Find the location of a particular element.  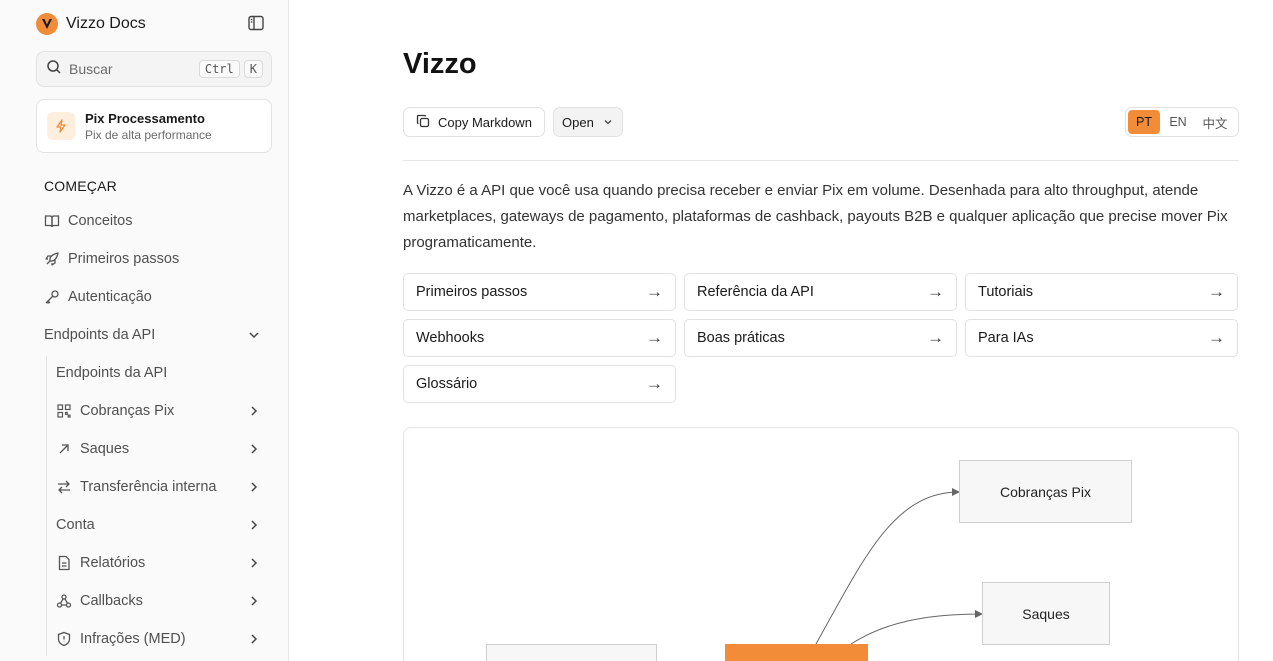

card-glossario: Glossário → is located at coordinates (539, 384).